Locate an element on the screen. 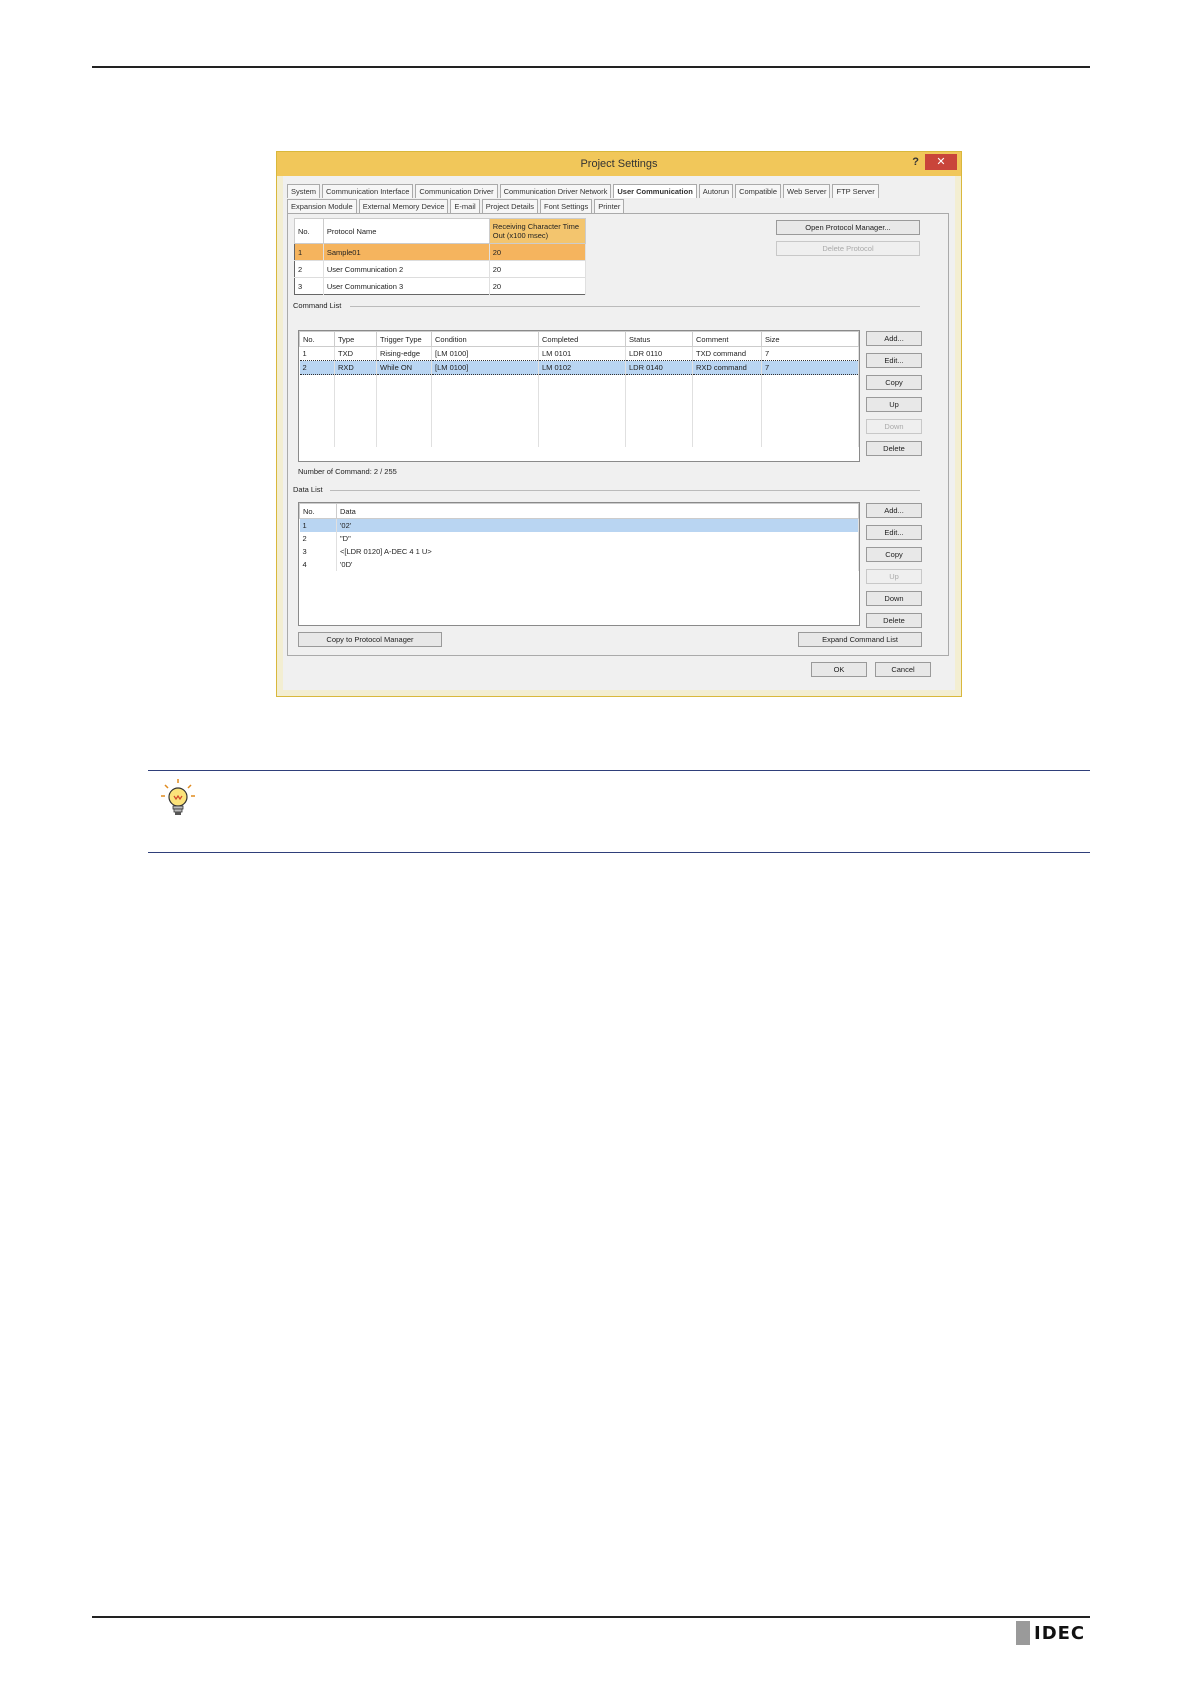  command-list-divider is located at coordinates (635, 306).